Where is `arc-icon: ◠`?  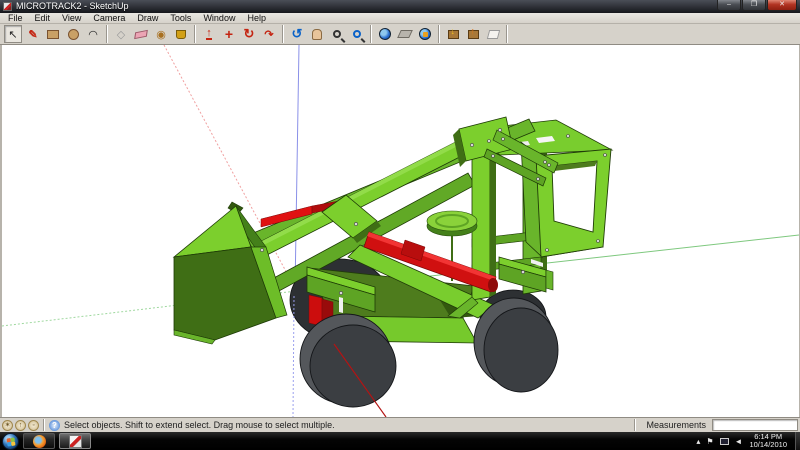
arc-icon: ◠ is located at coordinates (93, 34).